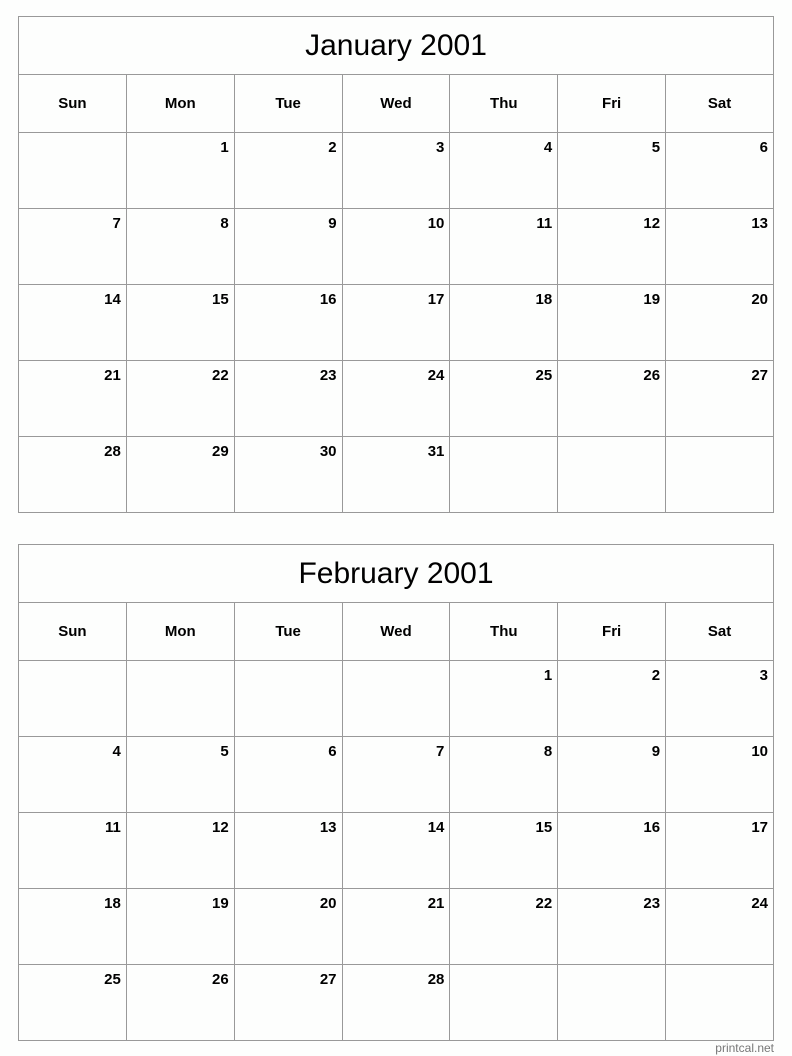  Describe the element at coordinates (180, 103) in the screenshot. I see `weekday-label: Mon` at that location.